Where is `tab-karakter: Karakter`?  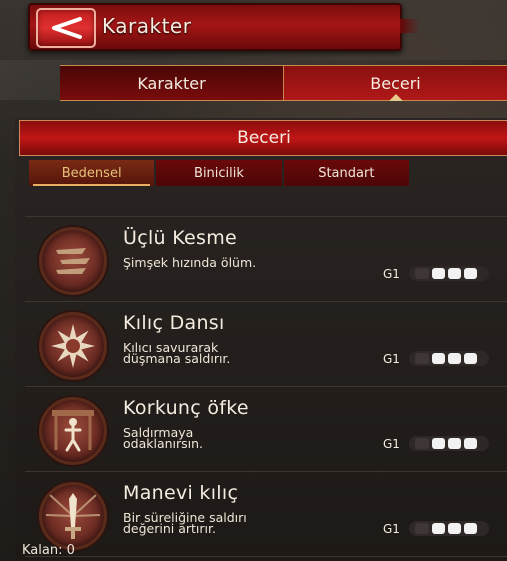
tab-karakter: Karakter is located at coordinates (171, 83).